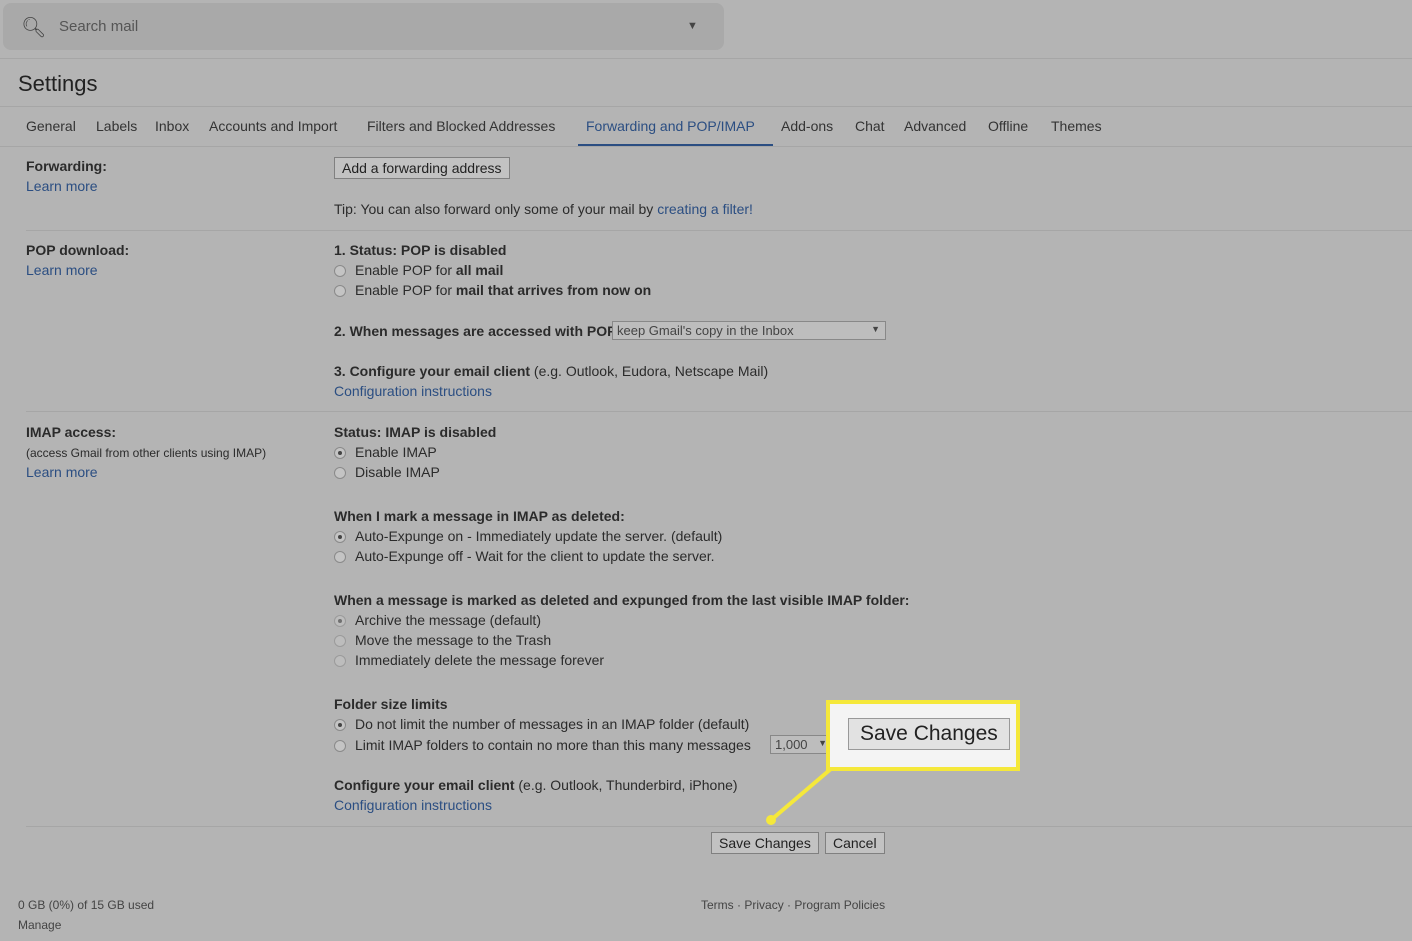 Image resolution: width=1412 pixels, height=941 pixels. I want to click on program-policies-link: Program Policies, so click(839, 905).